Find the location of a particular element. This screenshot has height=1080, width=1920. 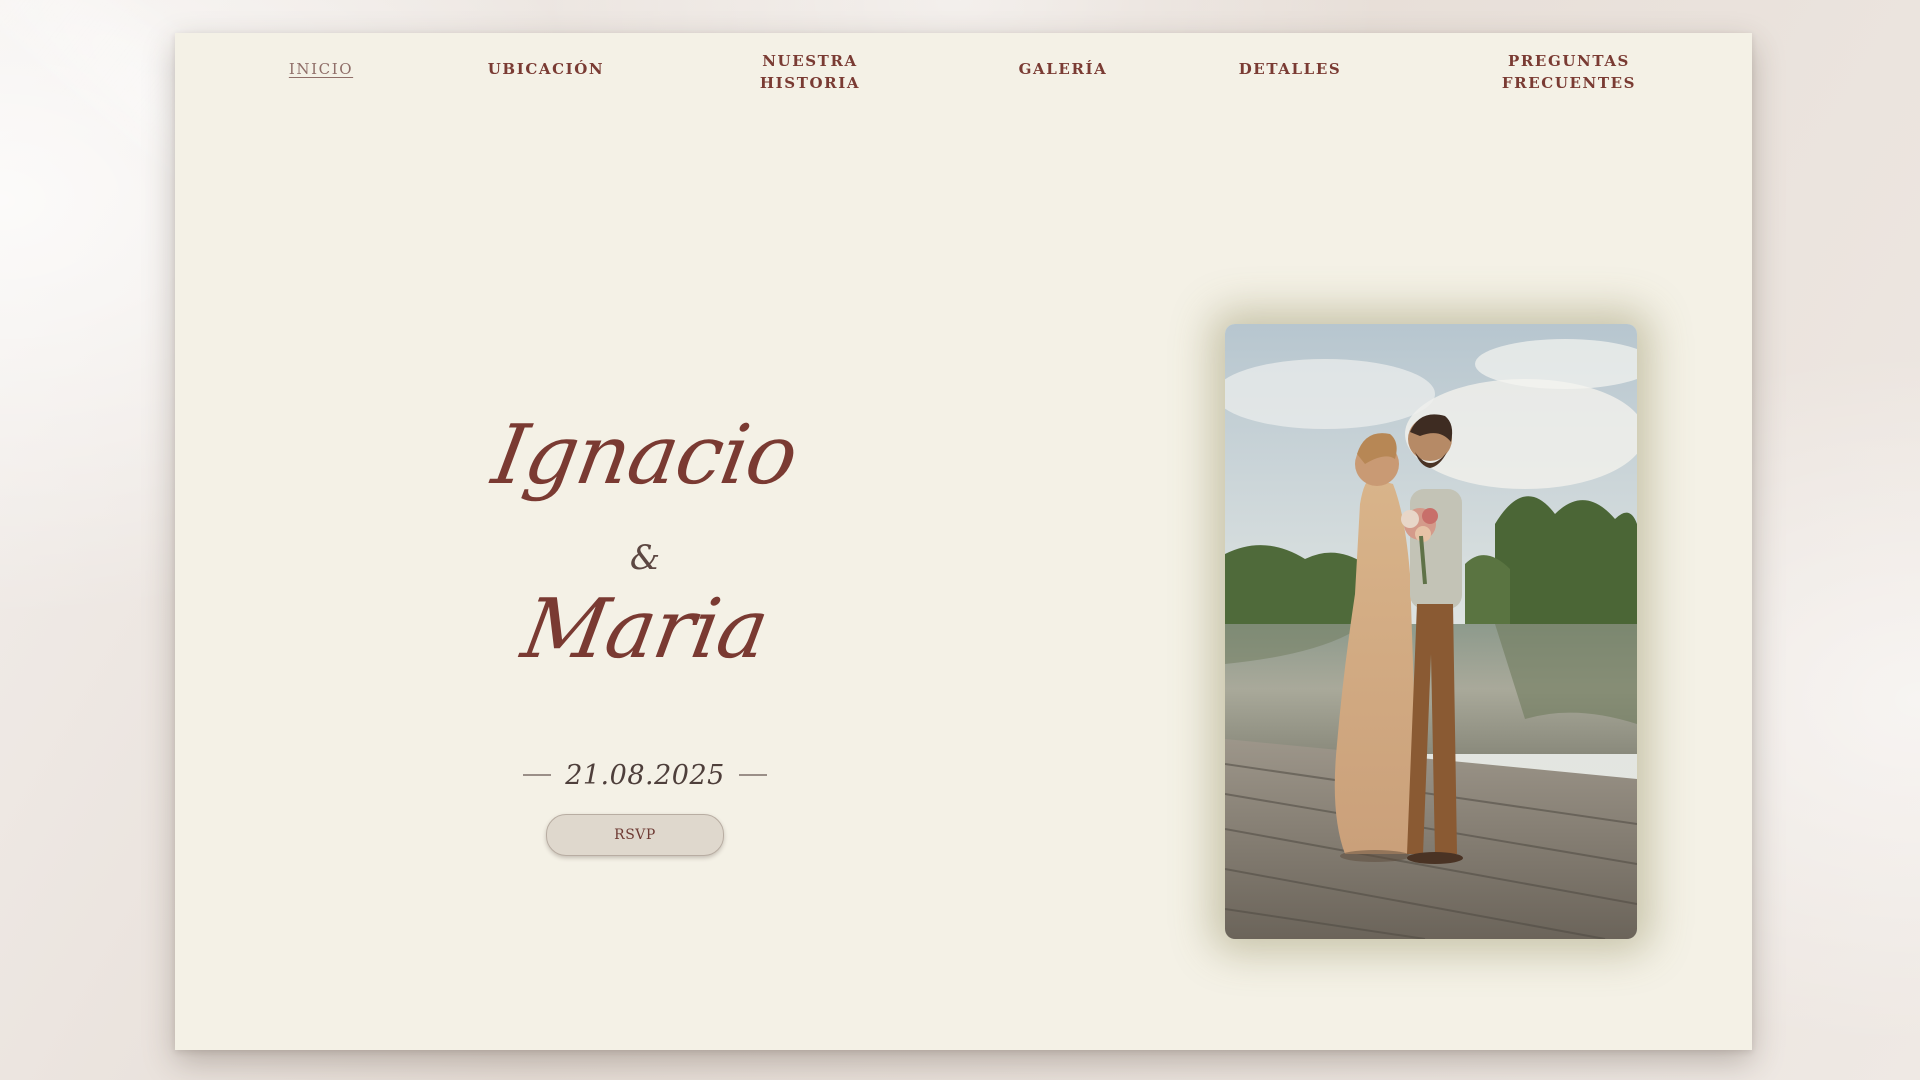

groom-name: Ignacio is located at coordinates (645, 455).